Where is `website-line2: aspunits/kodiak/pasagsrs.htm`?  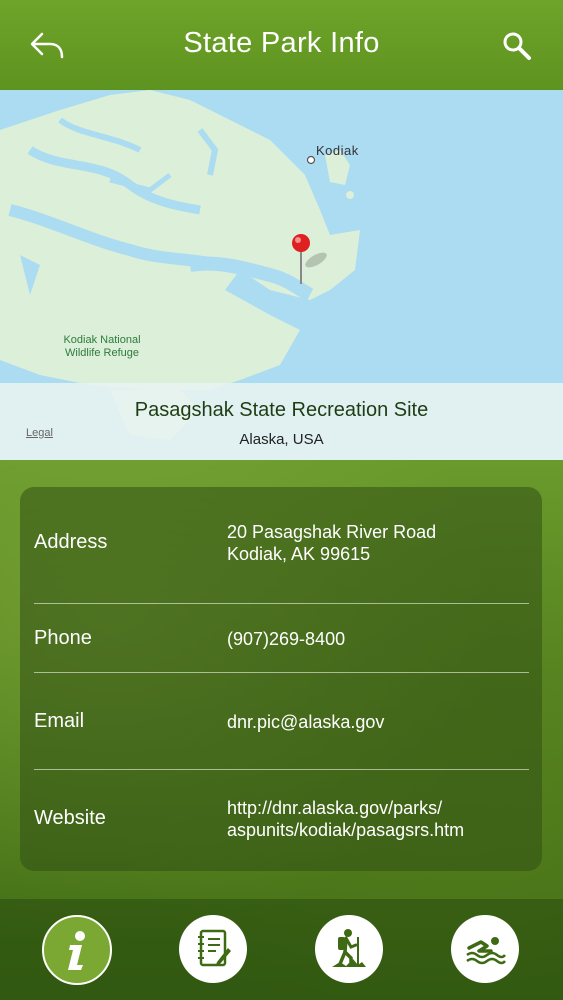
website-line2: aspunits/kodiak/pasagsrs.htm is located at coordinates (346, 830).